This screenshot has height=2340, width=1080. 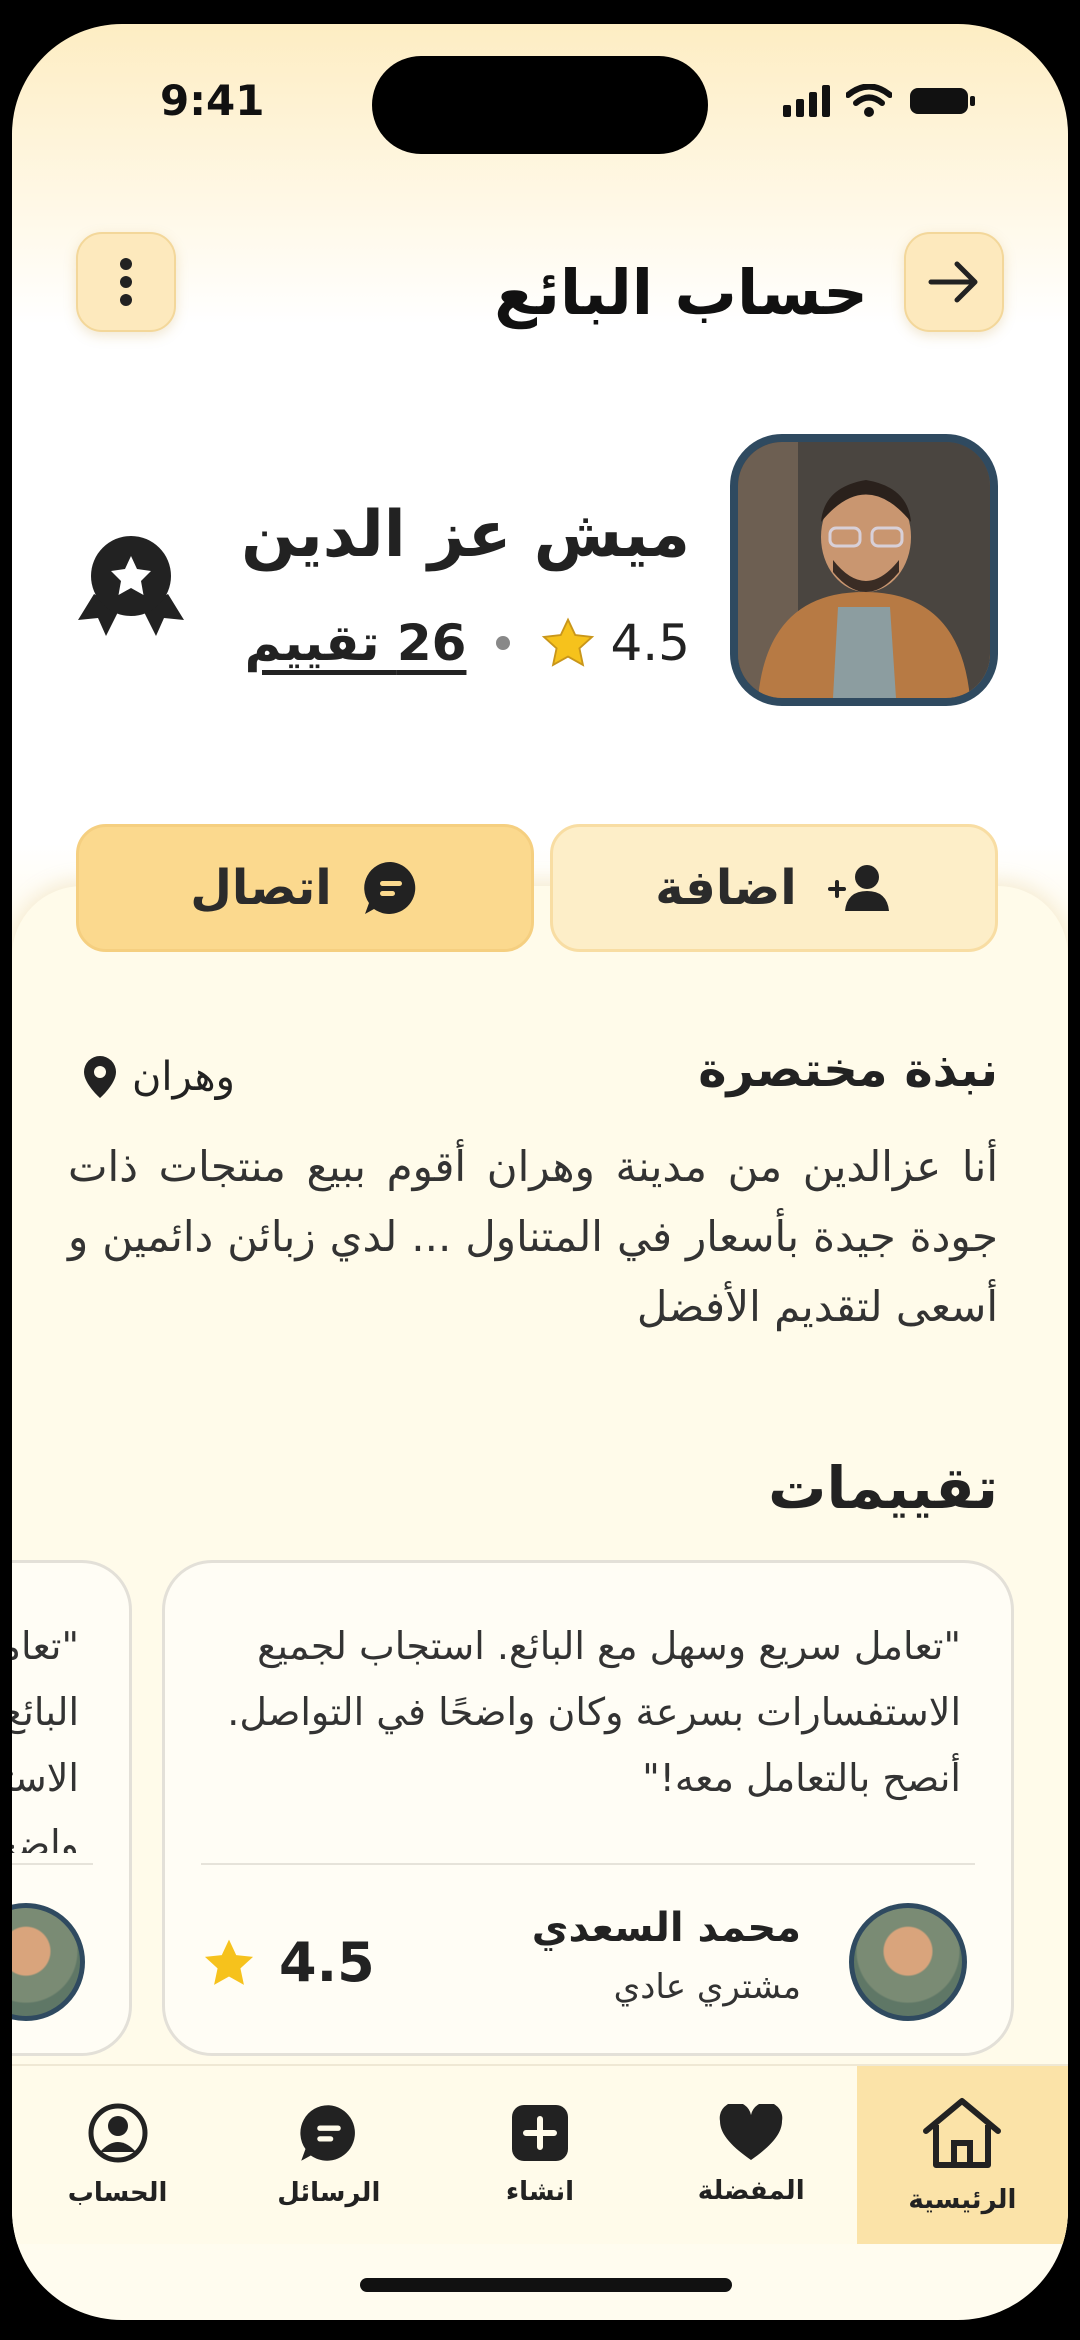 What do you see at coordinates (100, 1077) in the screenshot?
I see `location-pin-icon` at bounding box center [100, 1077].